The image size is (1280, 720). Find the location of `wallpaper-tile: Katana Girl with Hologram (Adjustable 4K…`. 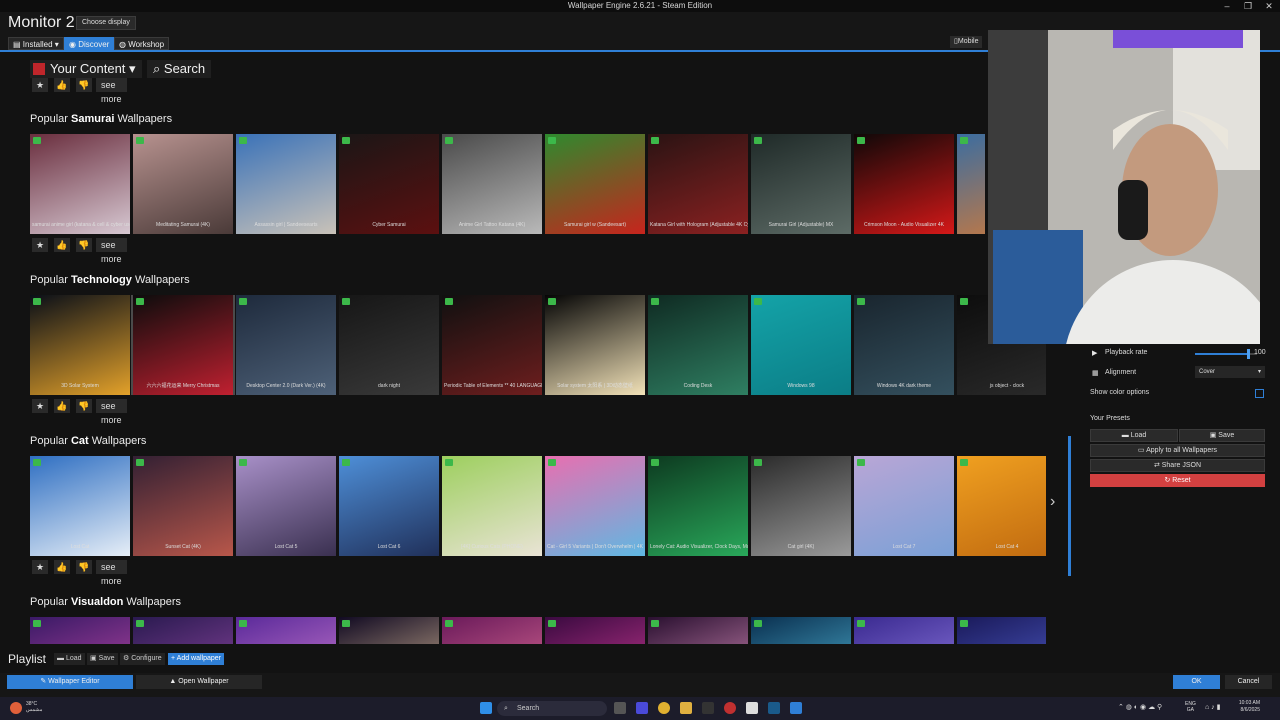

wallpaper-tile: Katana Girl with Hologram (Adjustable 4K… is located at coordinates (698, 184).